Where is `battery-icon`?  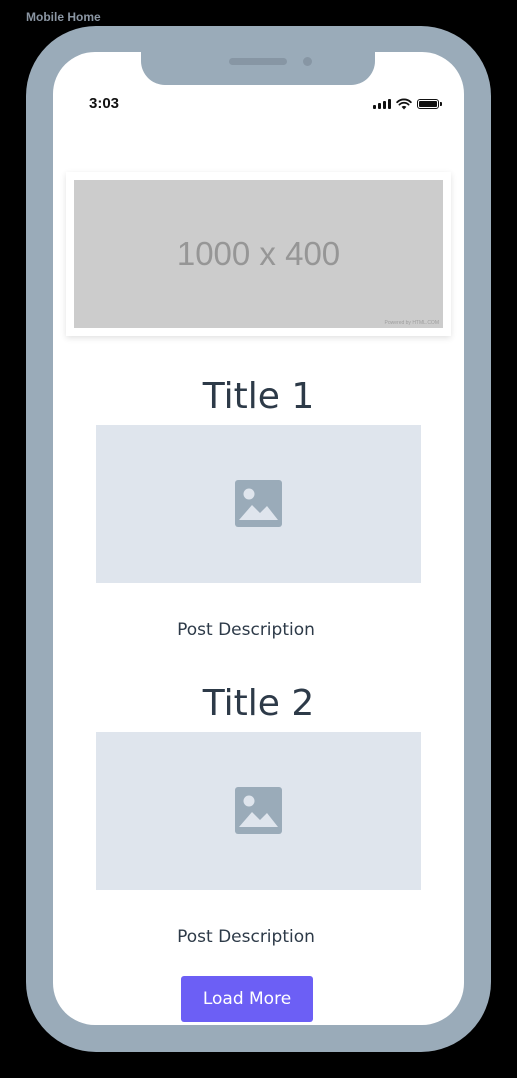
battery-icon is located at coordinates (429, 104).